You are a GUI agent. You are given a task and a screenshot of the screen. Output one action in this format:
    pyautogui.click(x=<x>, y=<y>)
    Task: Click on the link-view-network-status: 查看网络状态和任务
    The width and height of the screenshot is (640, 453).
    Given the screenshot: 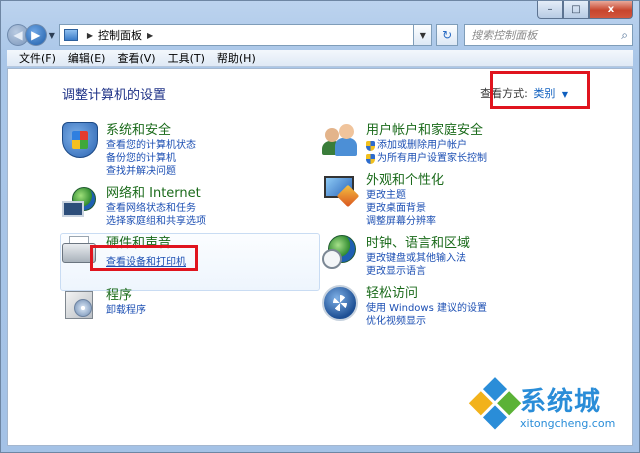 What is the action you would take?
    pyautogui.click(x=156, y=208)
    